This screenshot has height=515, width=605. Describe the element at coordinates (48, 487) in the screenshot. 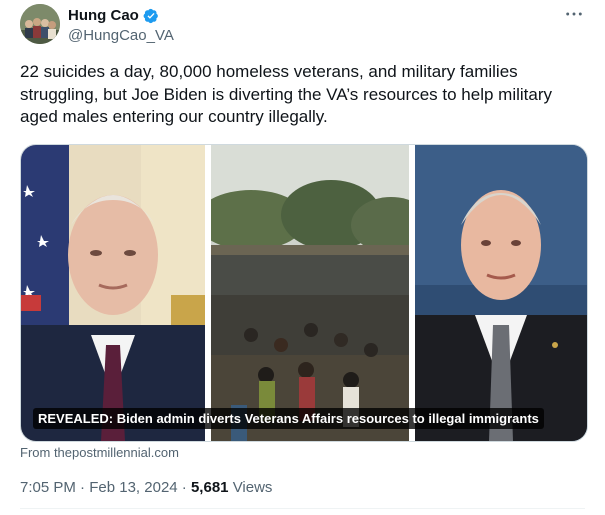

I see `post-time: 7:05 PM` at that location.